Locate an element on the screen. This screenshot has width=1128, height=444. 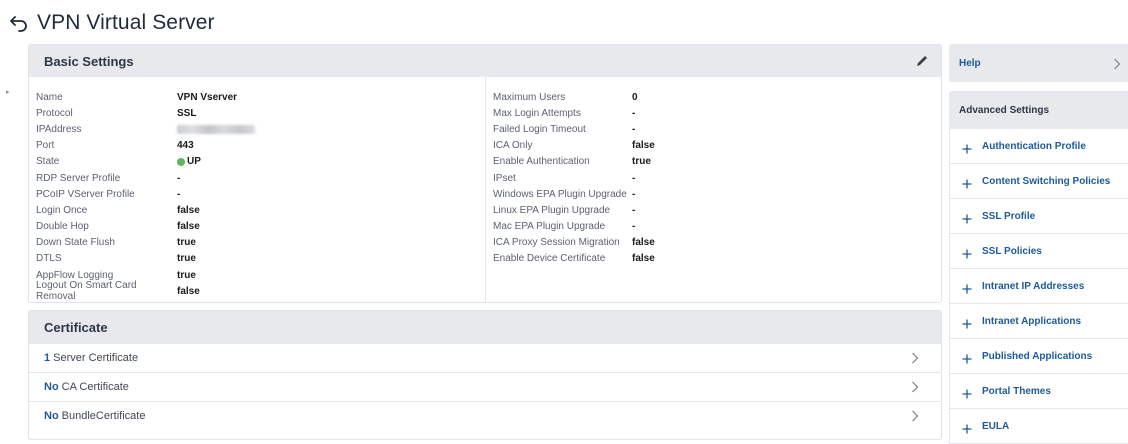
setting-row-port: Port 443 is located at coordinates (260, 146).